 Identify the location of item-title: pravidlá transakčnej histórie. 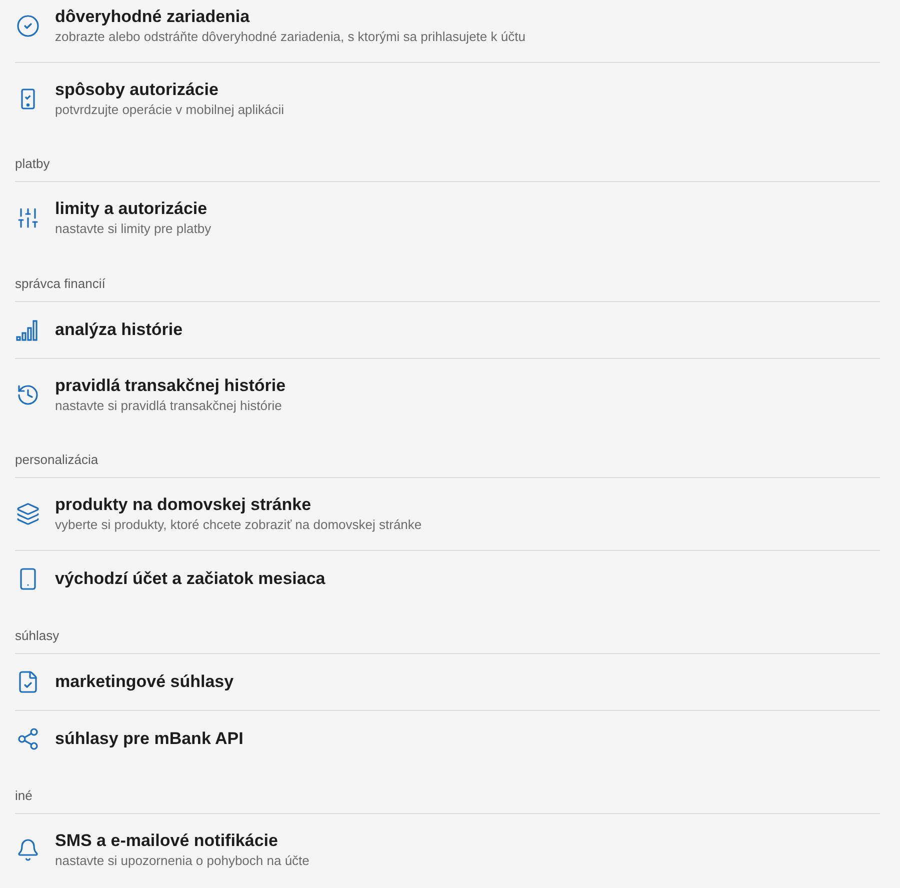
(170, 385).